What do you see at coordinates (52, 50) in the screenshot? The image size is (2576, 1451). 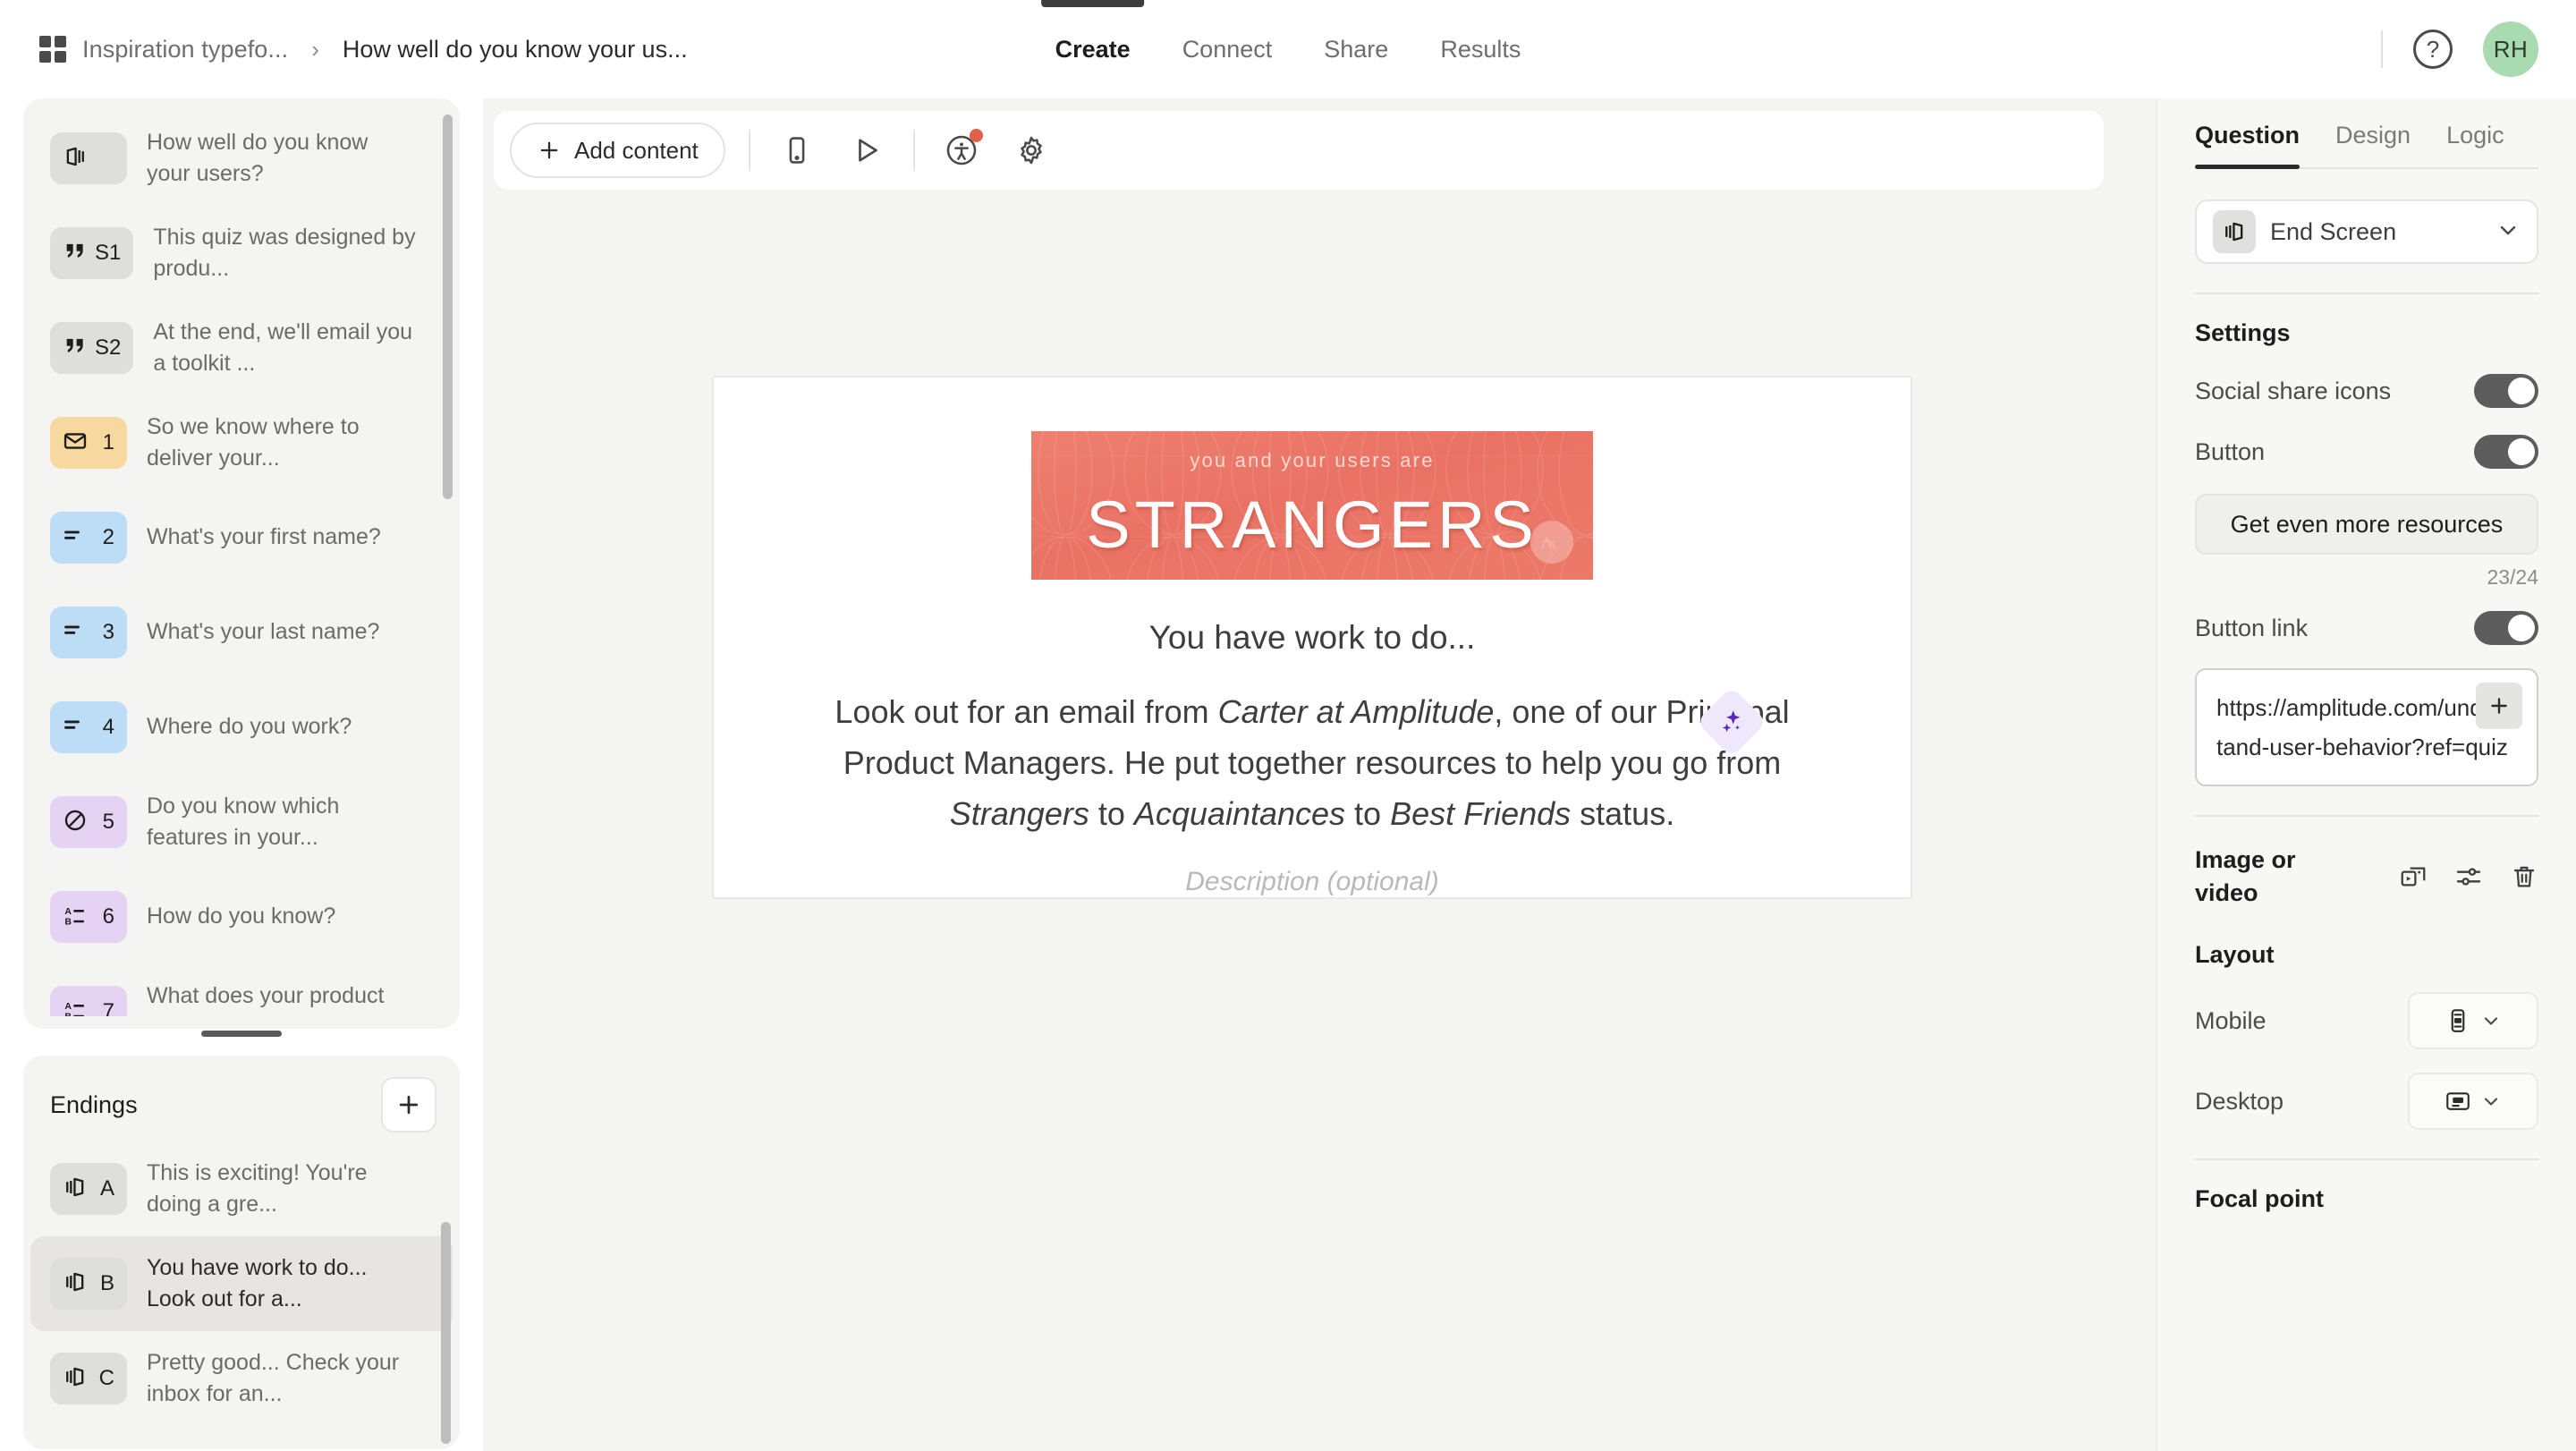 I see `workspace-grid-icon` at bounding box center [52, 50].